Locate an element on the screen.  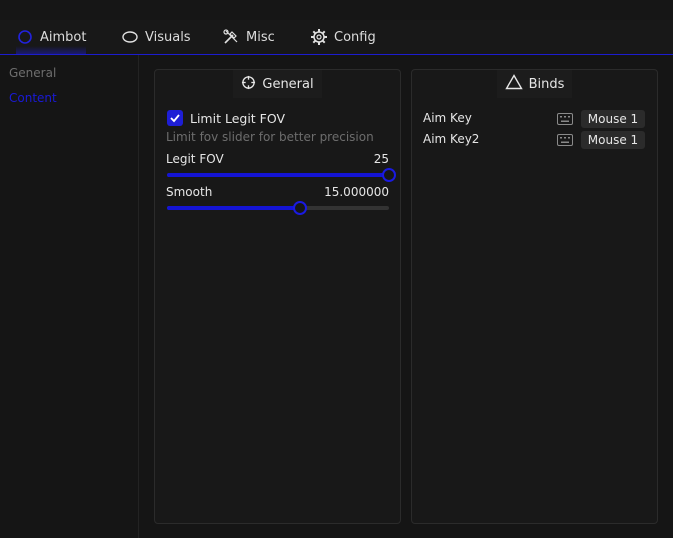
limit-fov-label: Limit Legit FOV is located at coordinates (238, 118).